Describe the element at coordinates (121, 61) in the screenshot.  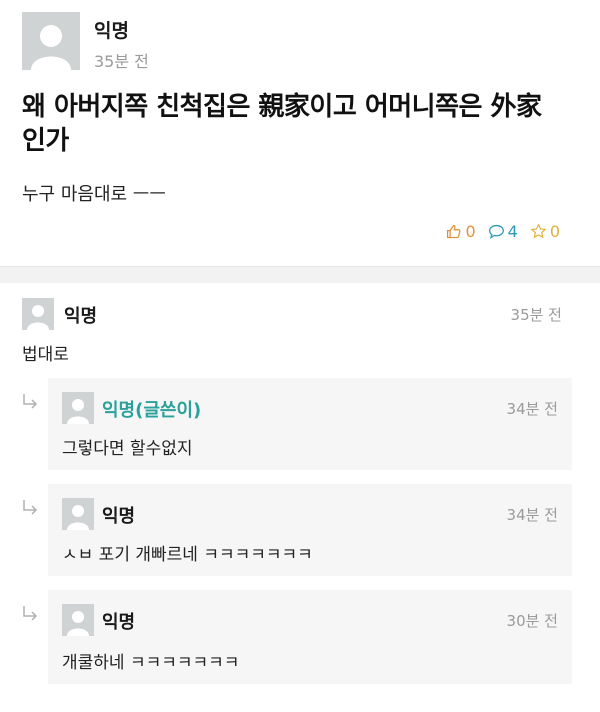
I see `post-time: 35분 전` at that location.